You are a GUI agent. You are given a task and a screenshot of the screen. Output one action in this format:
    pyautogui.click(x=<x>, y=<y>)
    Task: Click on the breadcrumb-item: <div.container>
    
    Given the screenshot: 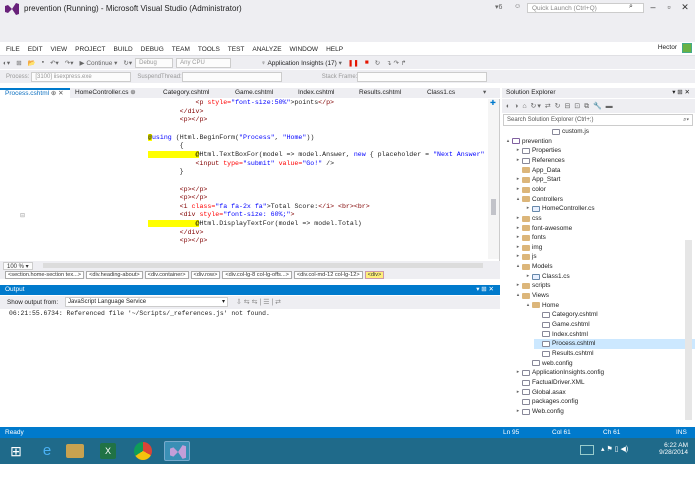 What is the action you would take?
    pyautogui.click(x=166, y=274)
    